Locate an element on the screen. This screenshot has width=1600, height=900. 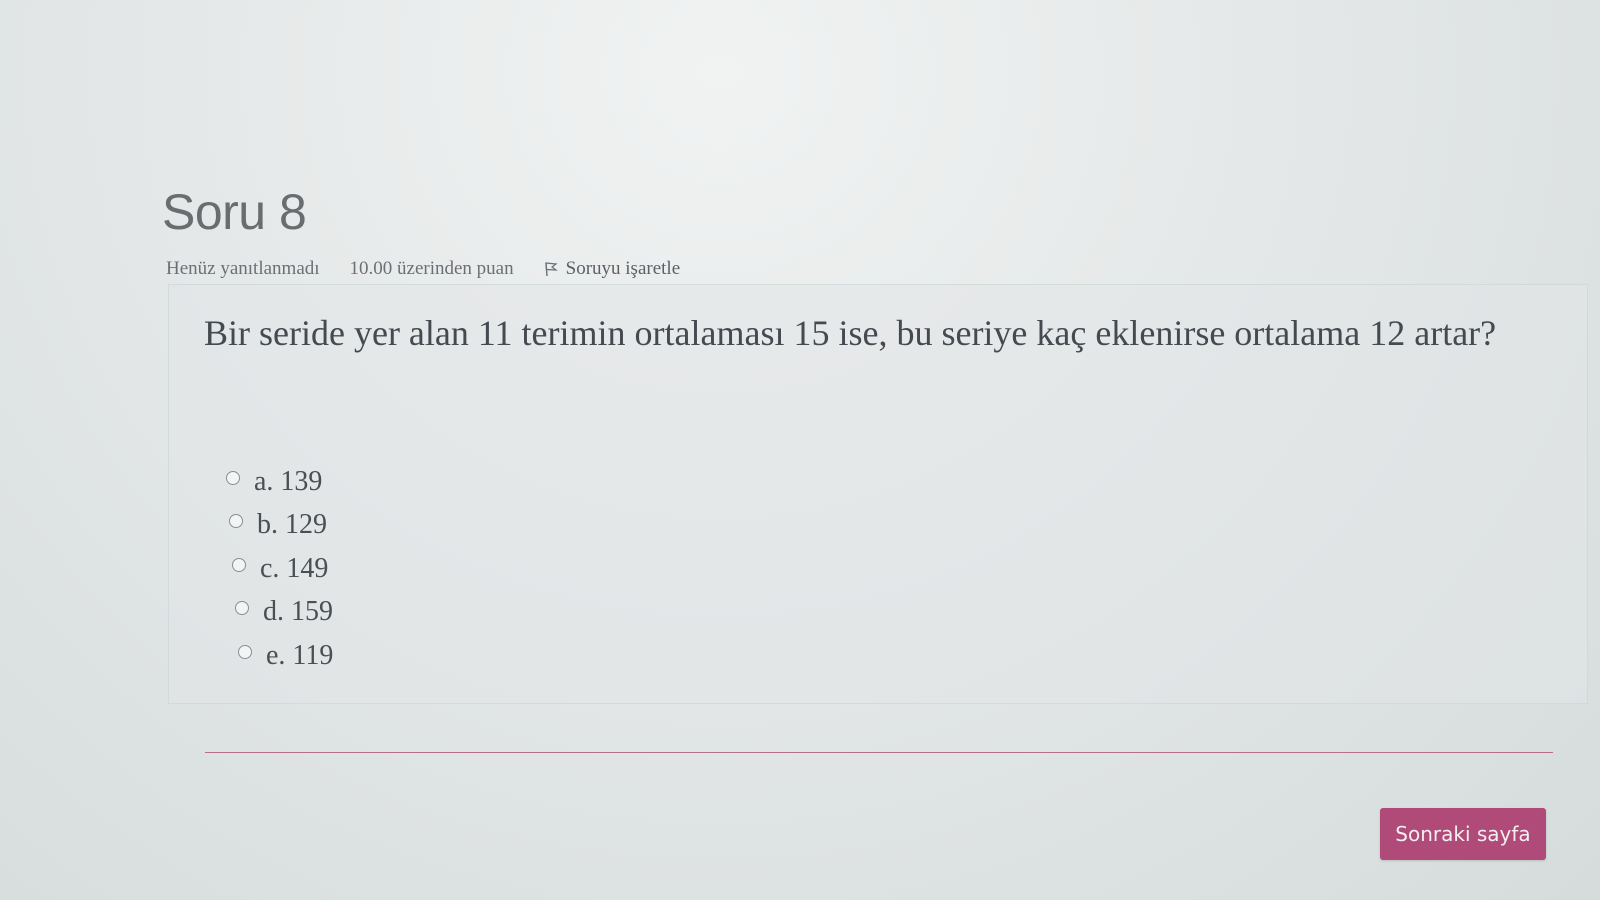
answer-status: Henüz yanıtlanmadı is located at coordinates (243, 268).